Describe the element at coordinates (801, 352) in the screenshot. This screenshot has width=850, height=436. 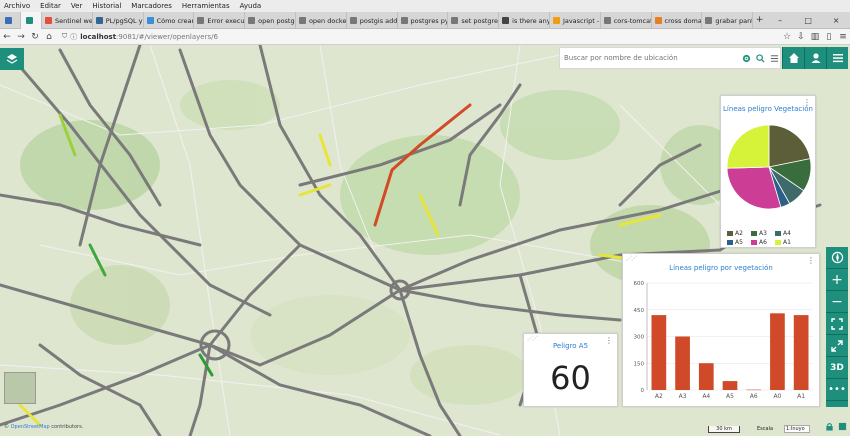
I see `bar-A1` at that location.